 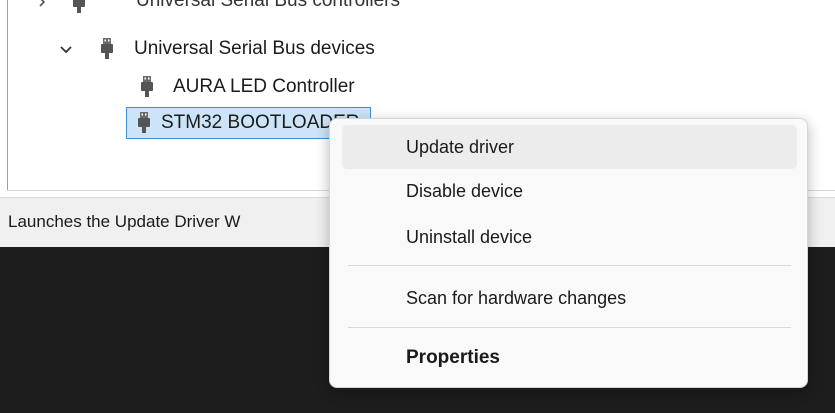 I want to click on menu-item-properties: Properties, so click(x=569, y=358).